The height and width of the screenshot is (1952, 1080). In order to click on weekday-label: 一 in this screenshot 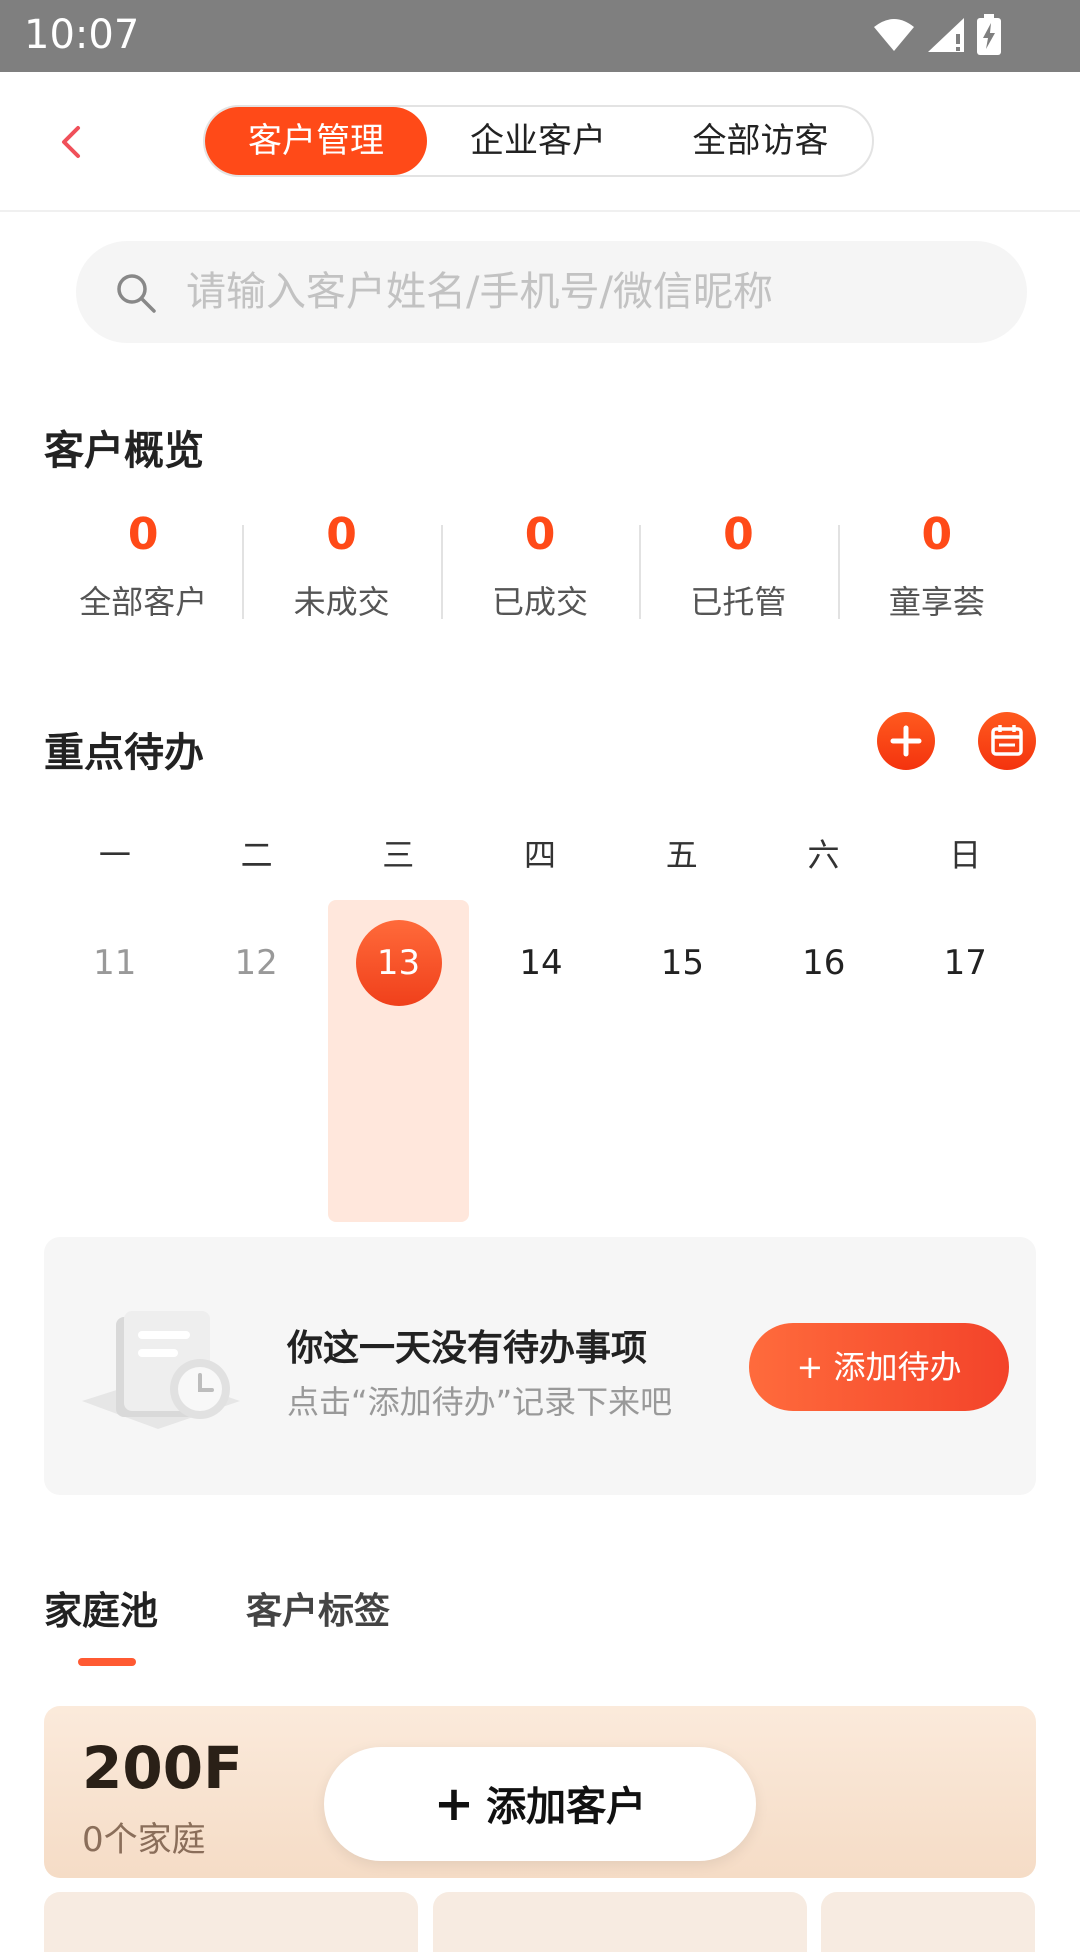, I will do `click(114, 855)`.